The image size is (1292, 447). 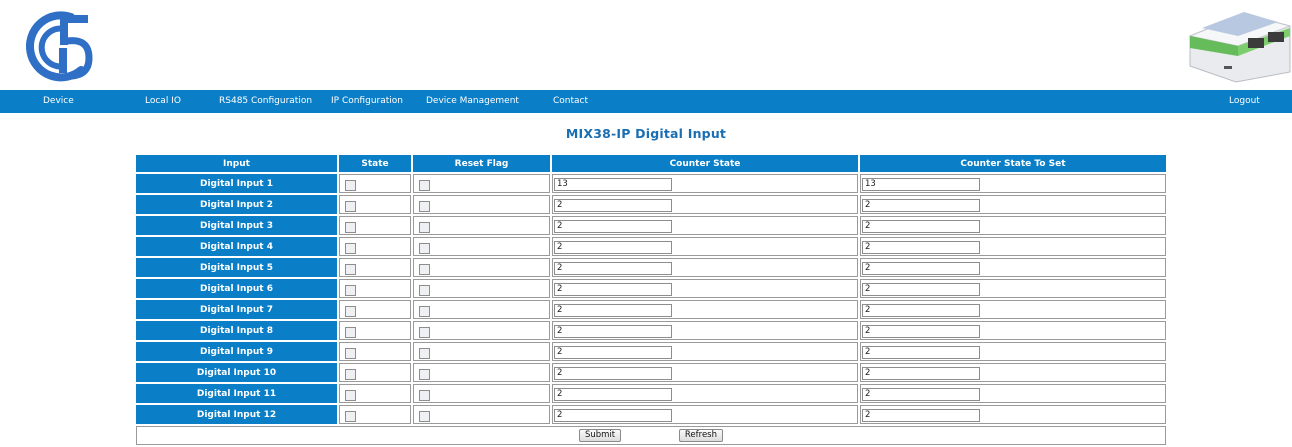 I want to click on nav-device: Device, so click(x=58, y=101).